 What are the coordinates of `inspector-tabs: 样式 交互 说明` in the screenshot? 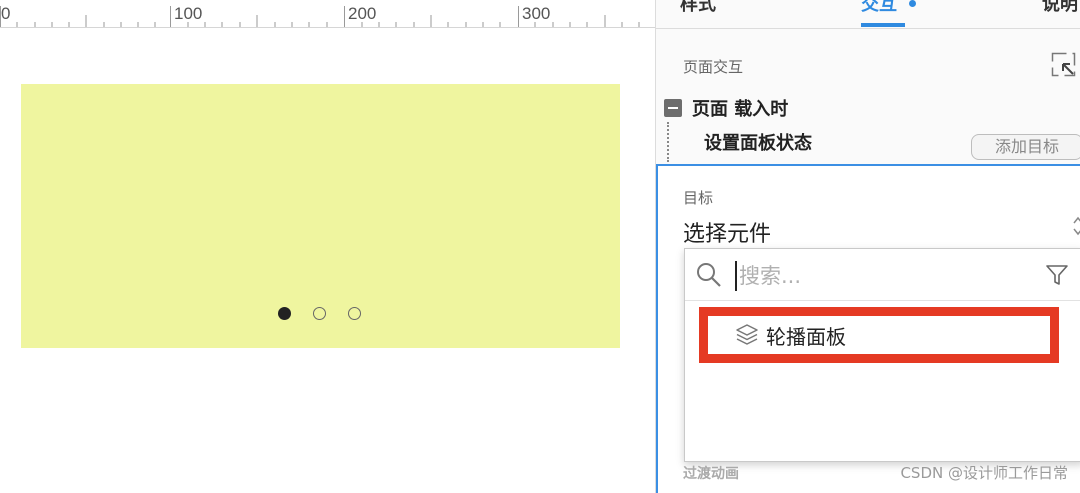 It's located at (868, 14).